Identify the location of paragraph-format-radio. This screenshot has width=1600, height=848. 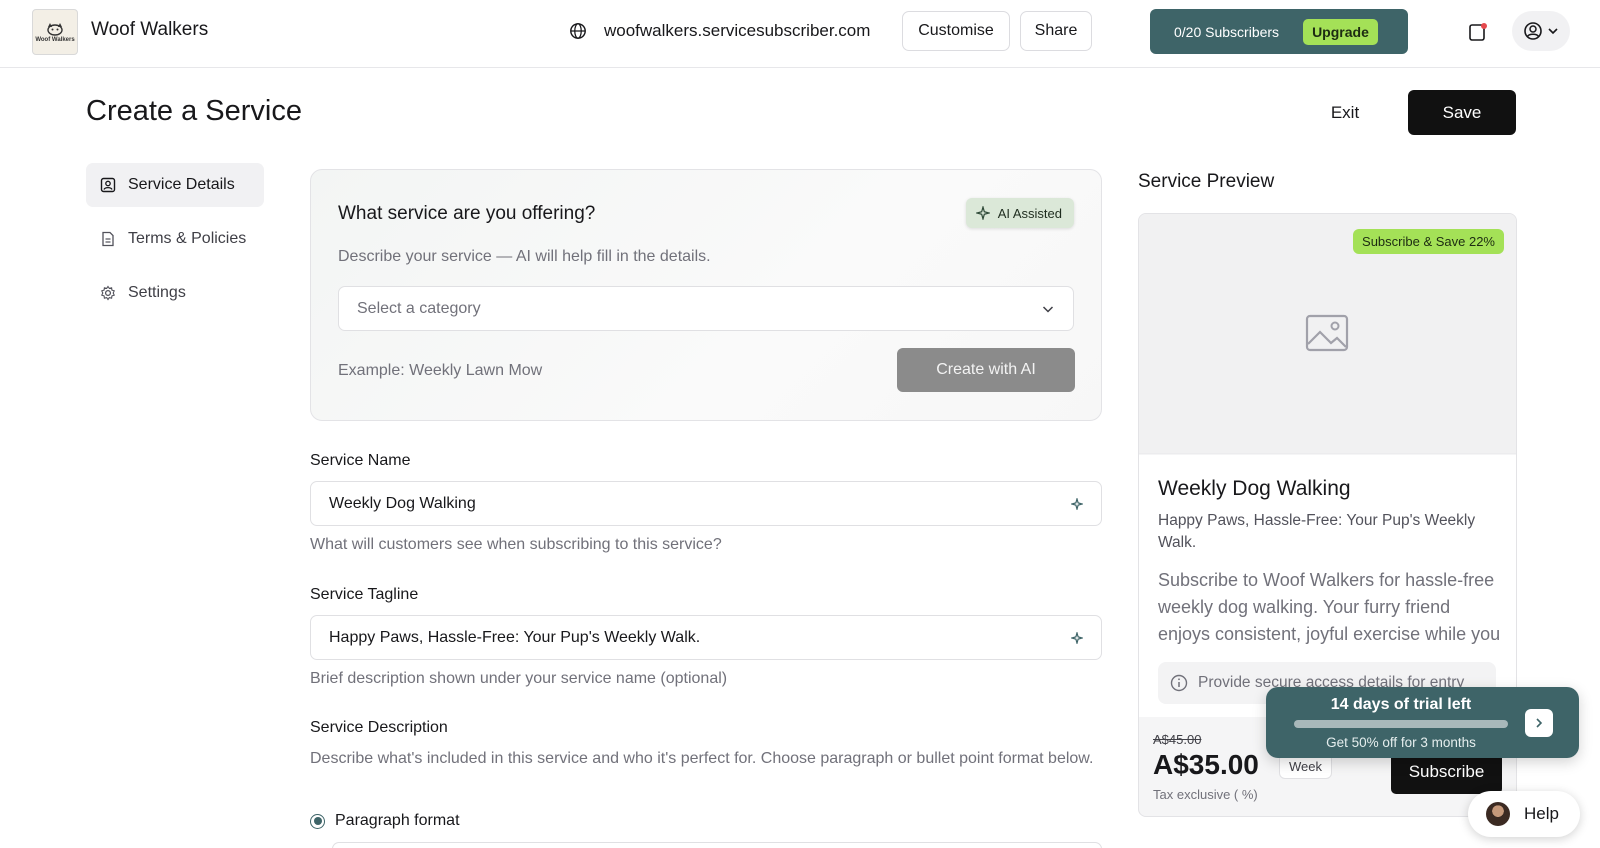
(317, 821).